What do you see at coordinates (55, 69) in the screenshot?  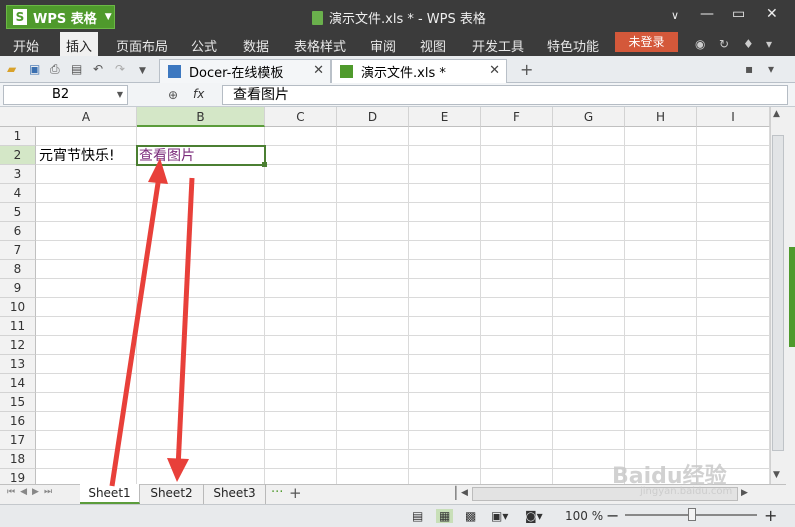 I see `print-icon: ⎙` at bounding box center [55, 69].